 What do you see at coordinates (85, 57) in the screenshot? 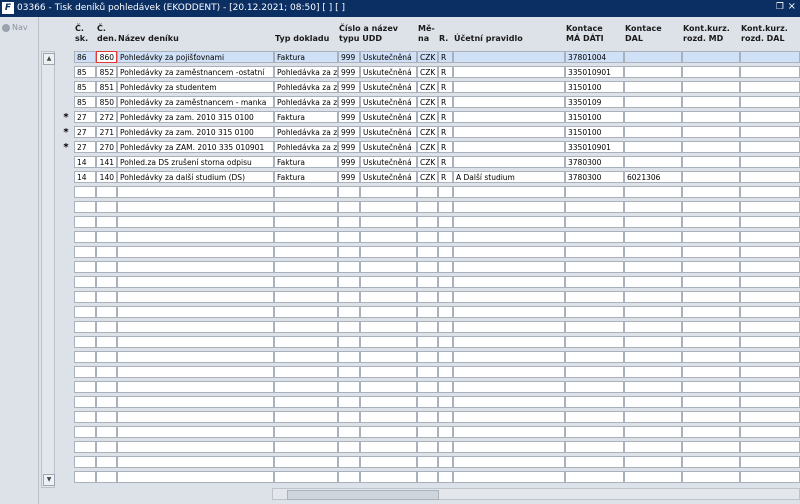
I see `cell-sk: 86` at bounding box center [85, 57].